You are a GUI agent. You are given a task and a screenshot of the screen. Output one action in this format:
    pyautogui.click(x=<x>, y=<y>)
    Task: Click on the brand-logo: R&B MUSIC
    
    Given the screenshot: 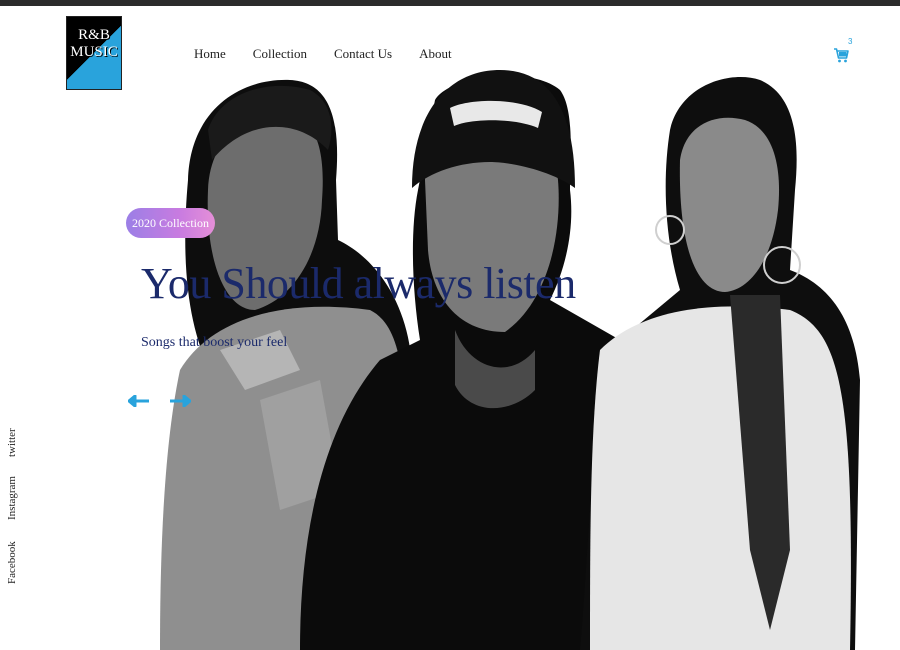 What is the action you would take?
    pyautogui.click(x=94, y=53)
    